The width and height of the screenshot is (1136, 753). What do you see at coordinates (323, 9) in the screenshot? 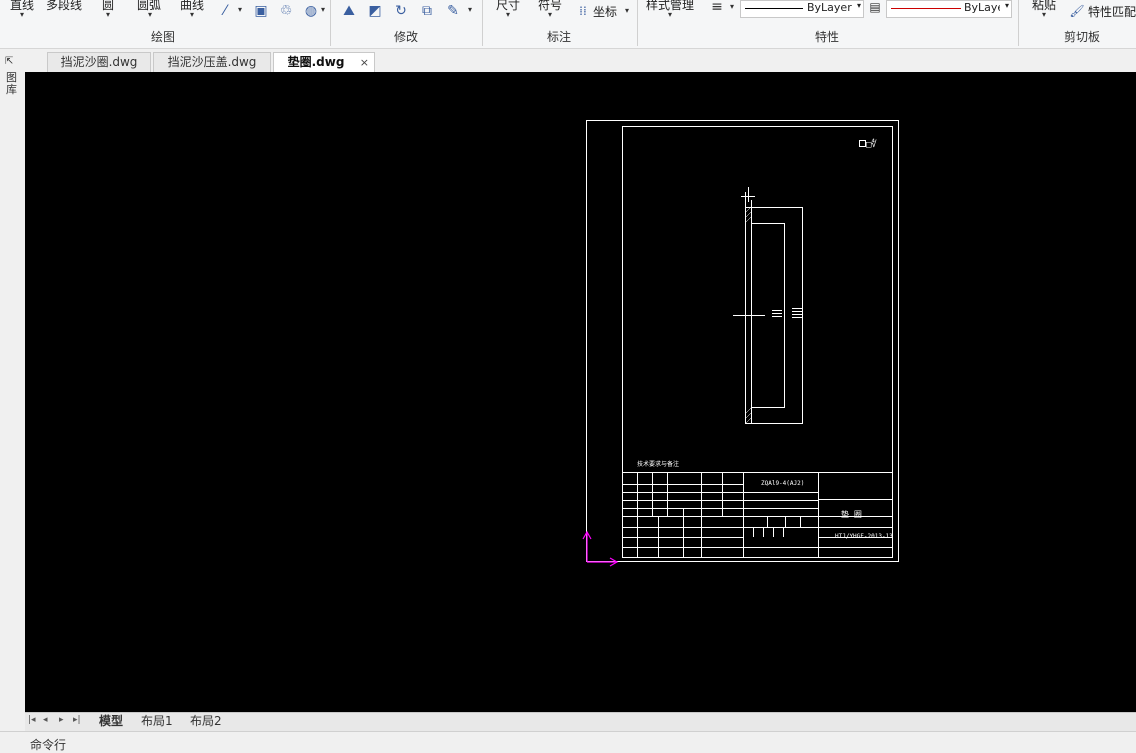
I see `draw-more-dropdown: ▾` at bounding box center [323, 9].